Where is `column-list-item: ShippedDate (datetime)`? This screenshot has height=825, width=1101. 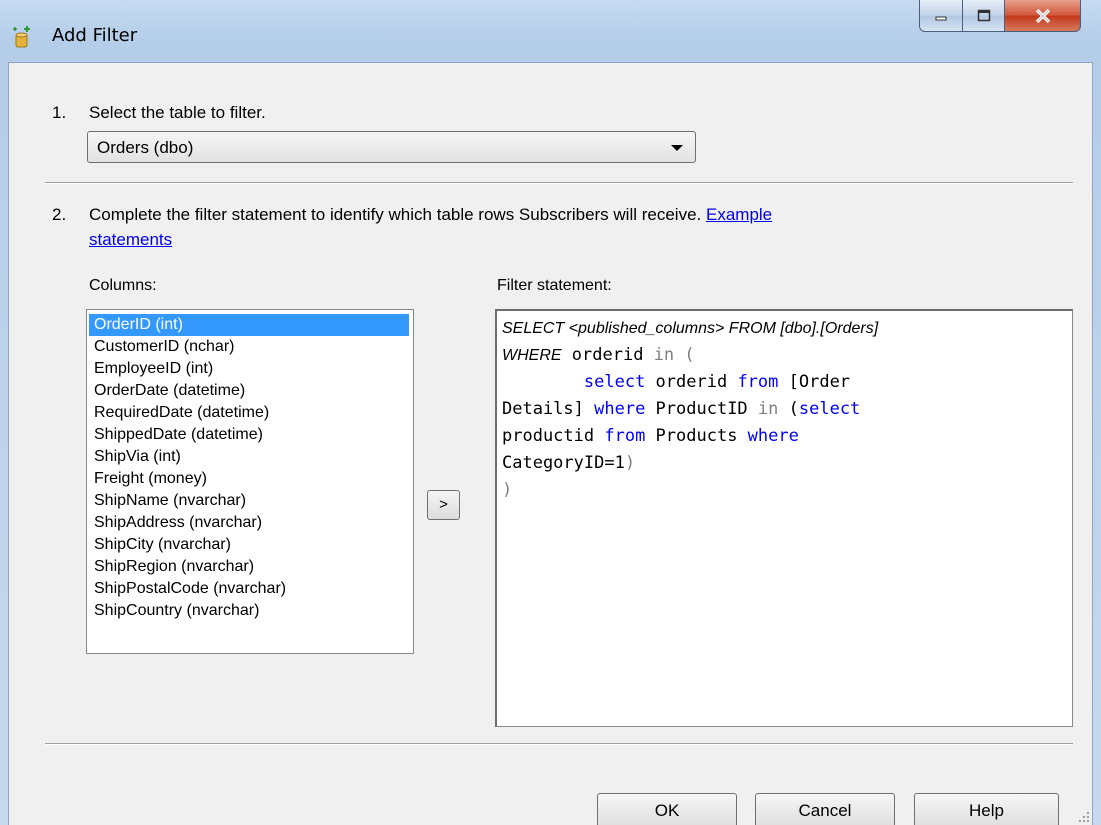 column-list-item: ShippedDate (datetime) is located at coordinates (249, 435).